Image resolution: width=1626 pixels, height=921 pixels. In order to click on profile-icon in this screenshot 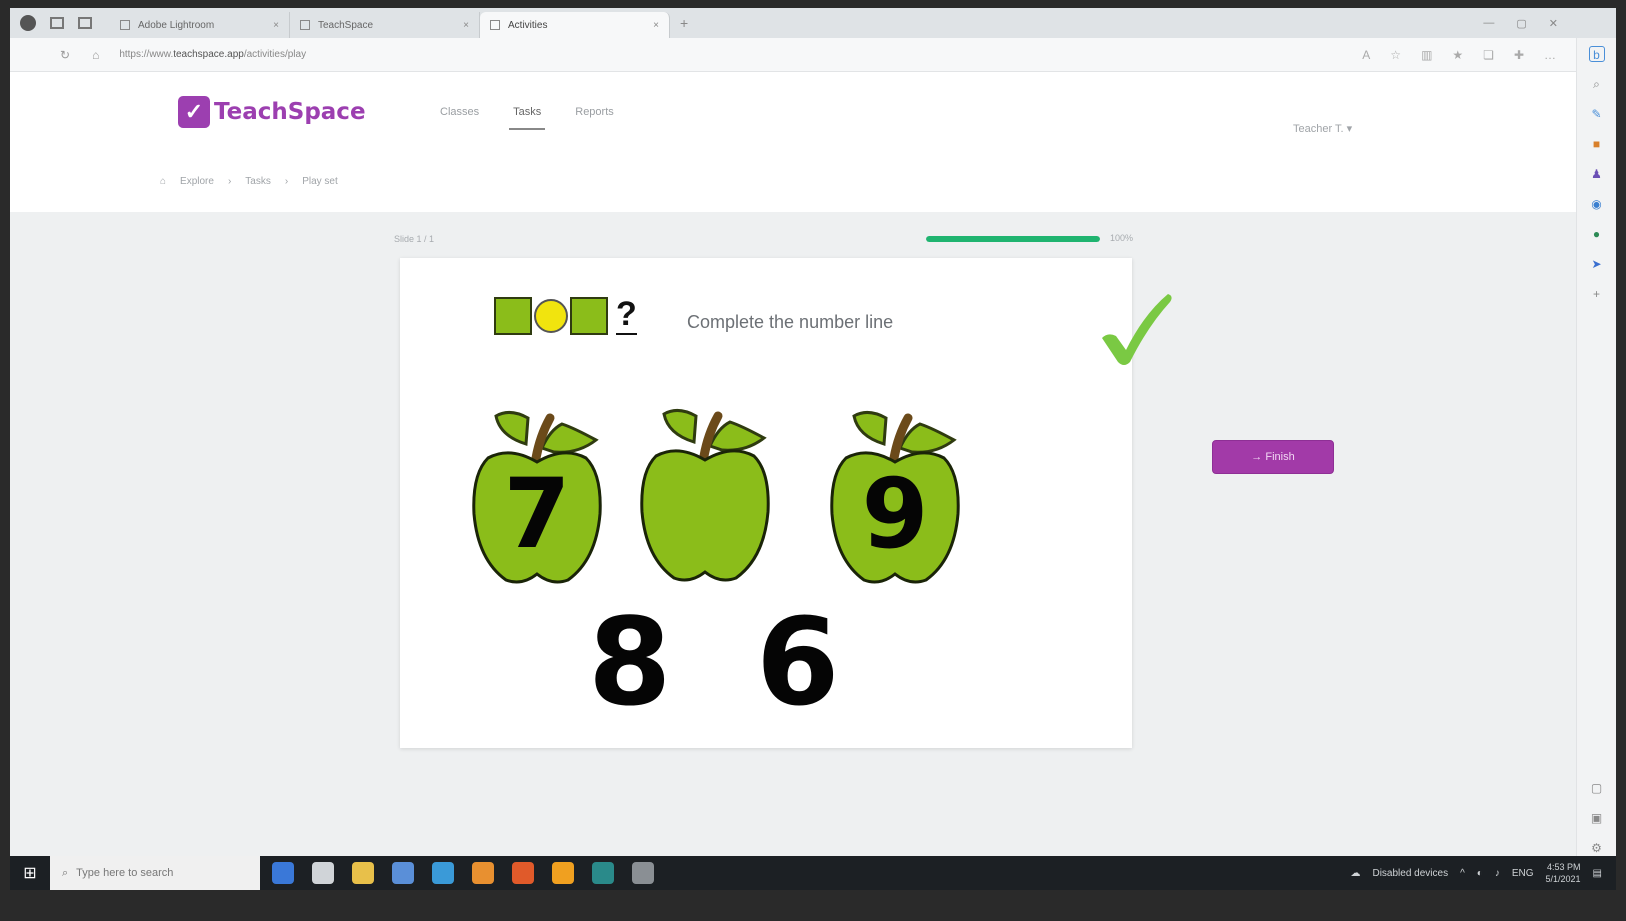, I will do `click(28, 23)`.